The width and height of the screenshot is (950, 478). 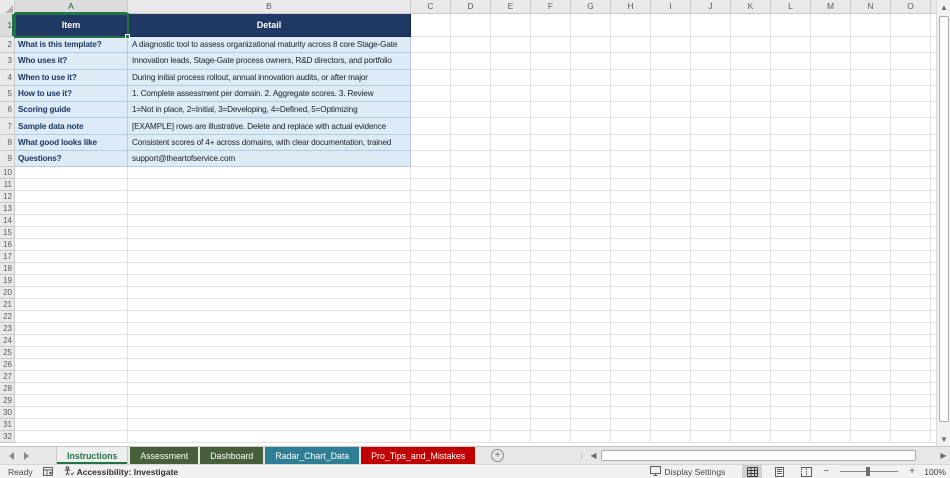 What do you see at coordinates (7, 401) in the screenshot?
I see `row-header-29: 29` at bounding box center [7, 401].